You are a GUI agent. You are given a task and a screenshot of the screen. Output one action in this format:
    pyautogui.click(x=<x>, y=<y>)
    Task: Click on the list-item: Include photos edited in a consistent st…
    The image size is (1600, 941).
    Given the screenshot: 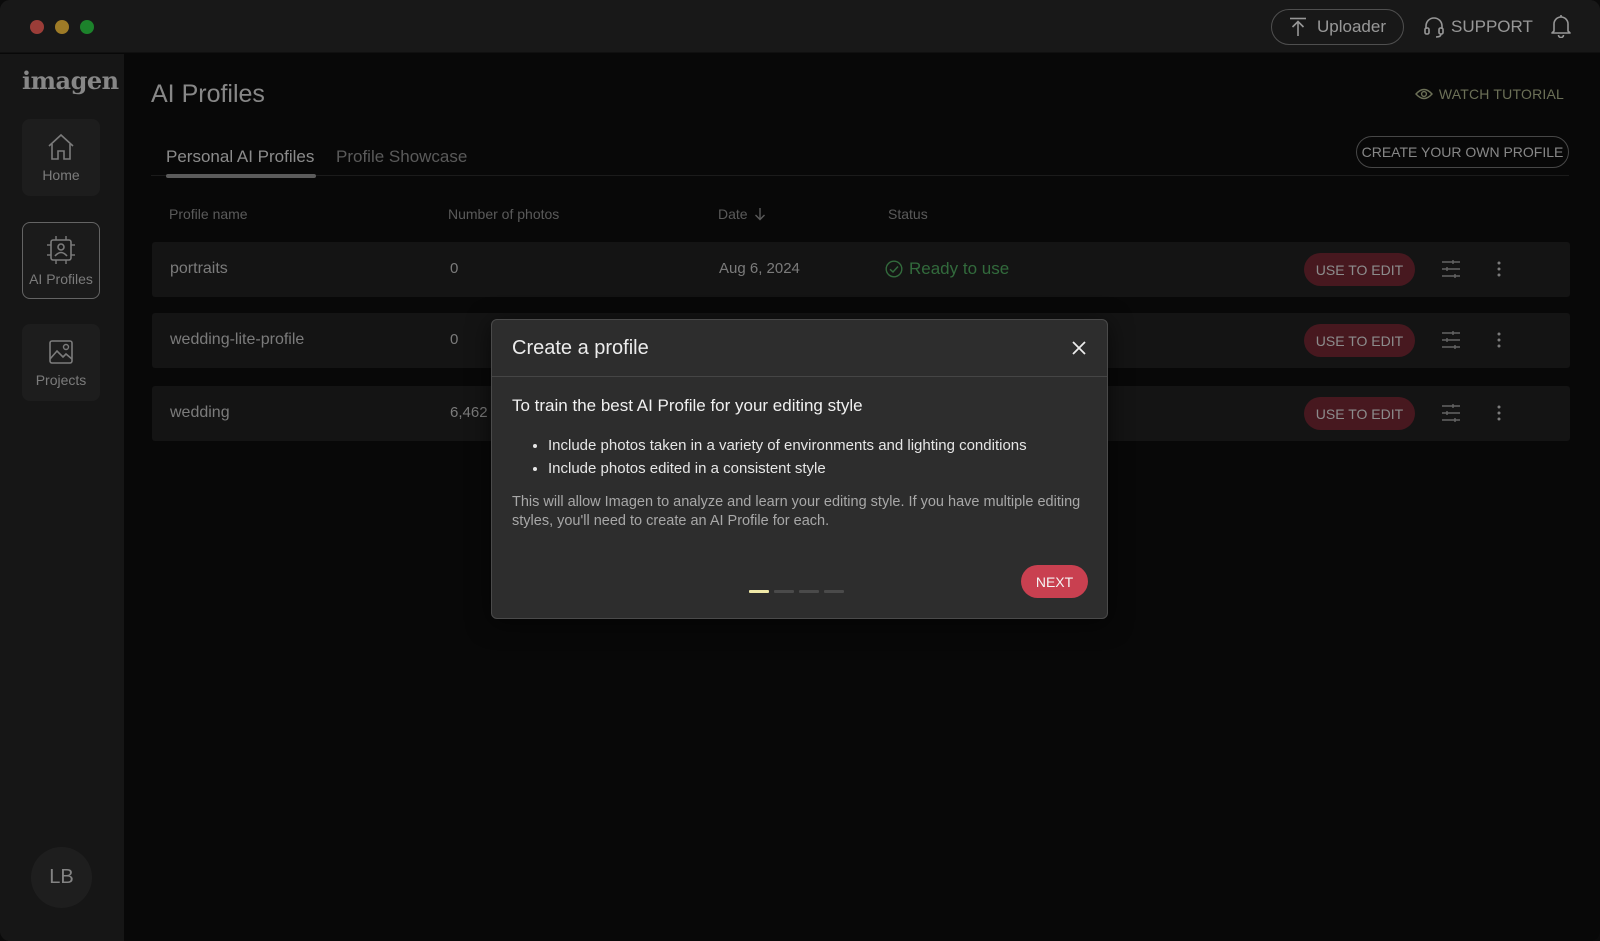 What is the action you would take?
    pyautogui.click(x=787, y=468)
    